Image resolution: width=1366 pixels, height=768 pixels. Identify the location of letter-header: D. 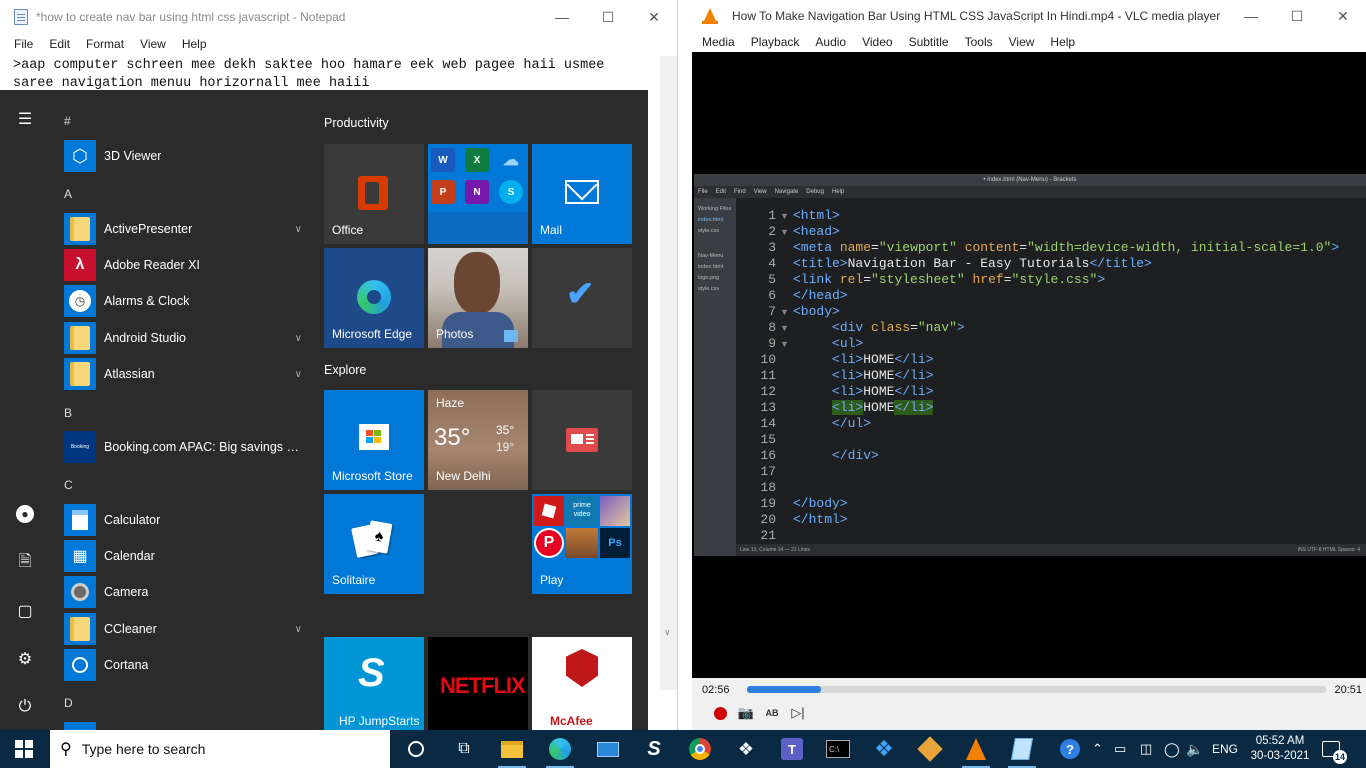
(68, 703).